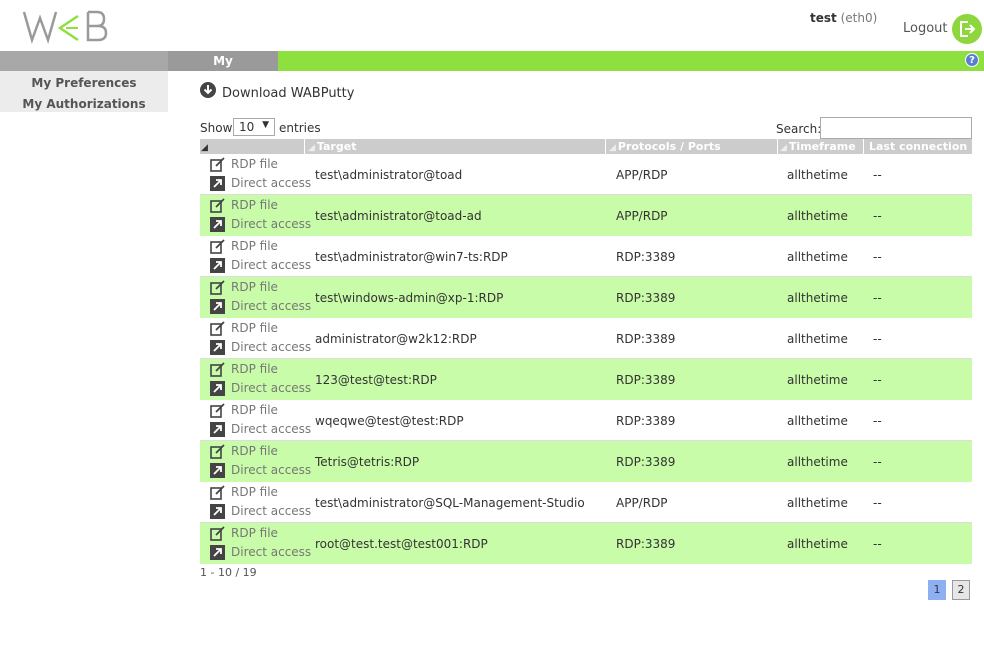 The width and height of the screenshot is (984, 656). Describe the element at coordinates (972, 60) in the screenshot. I see `help-icon: ?` at that location.